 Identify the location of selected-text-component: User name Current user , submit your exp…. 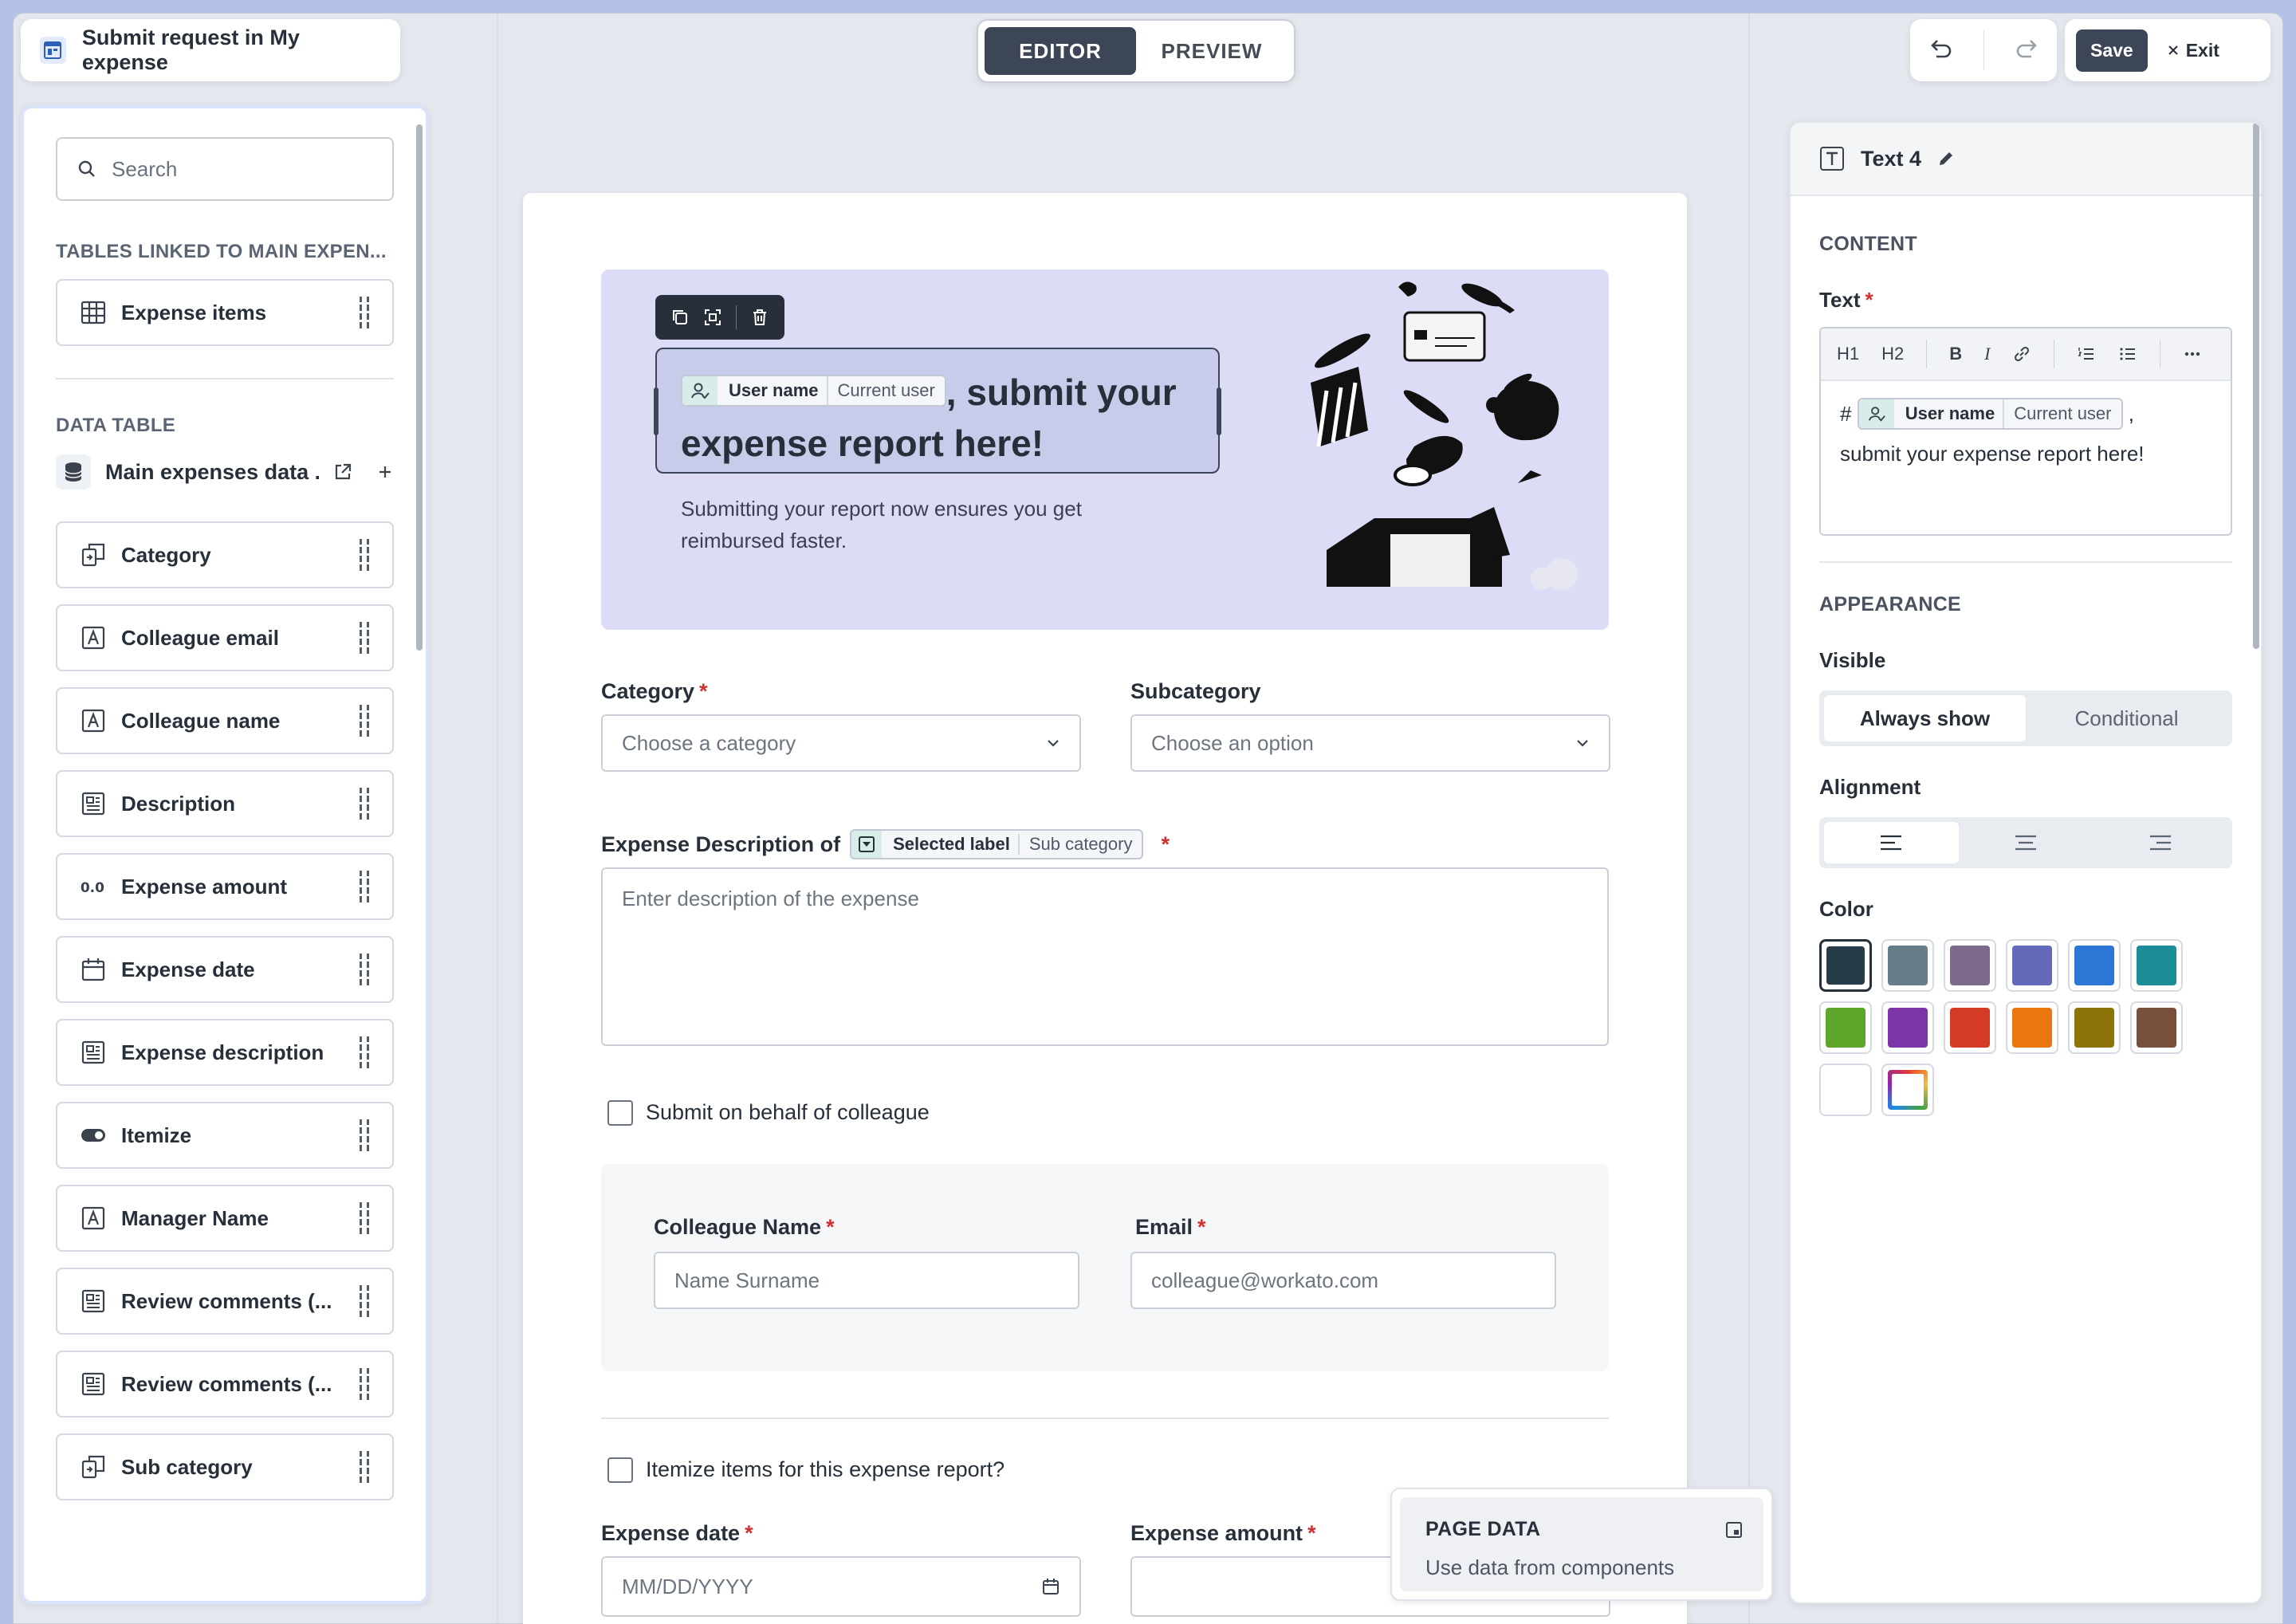
(937, 411).